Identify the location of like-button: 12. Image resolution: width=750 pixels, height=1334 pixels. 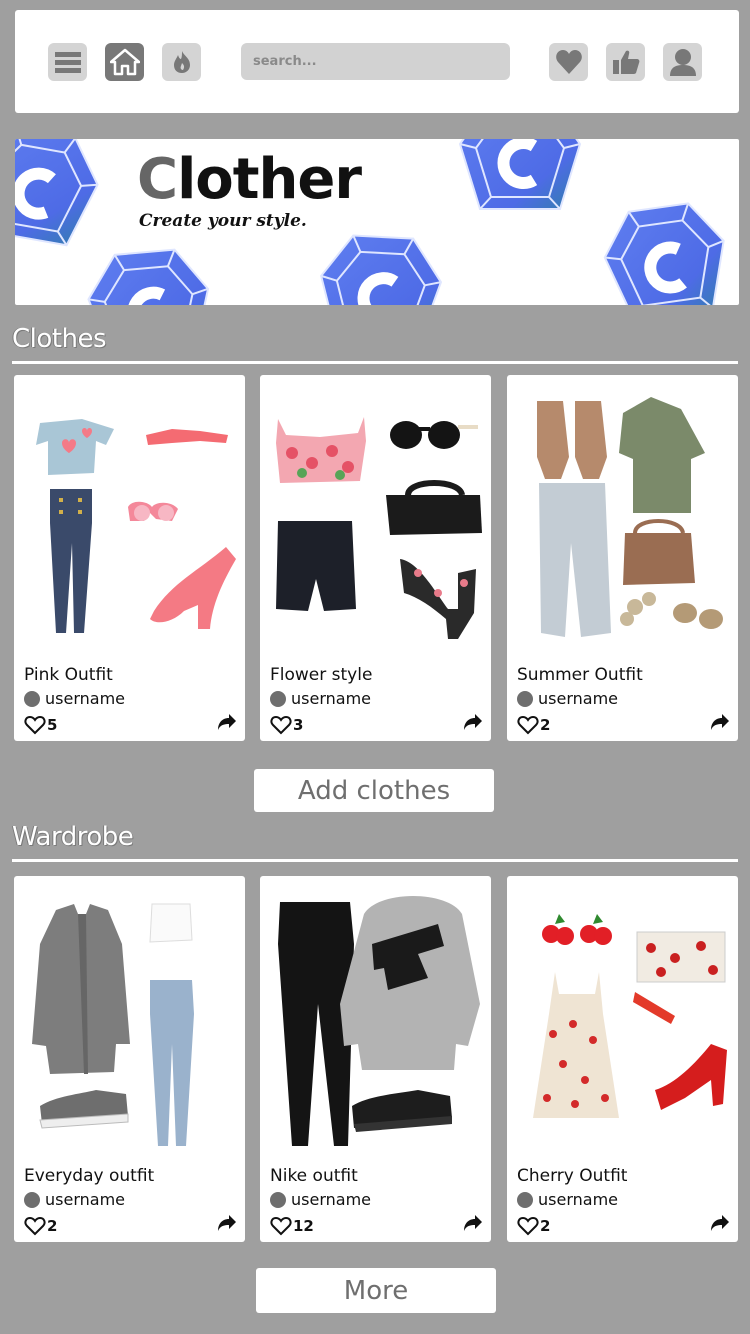
(292, 1226).